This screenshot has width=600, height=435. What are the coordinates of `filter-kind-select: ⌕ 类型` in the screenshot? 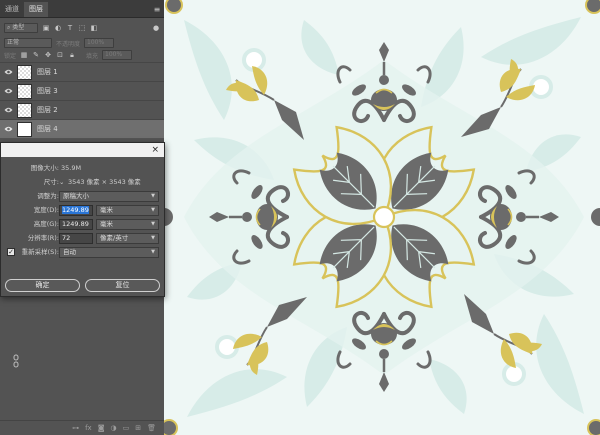 It's located at (21, 28).